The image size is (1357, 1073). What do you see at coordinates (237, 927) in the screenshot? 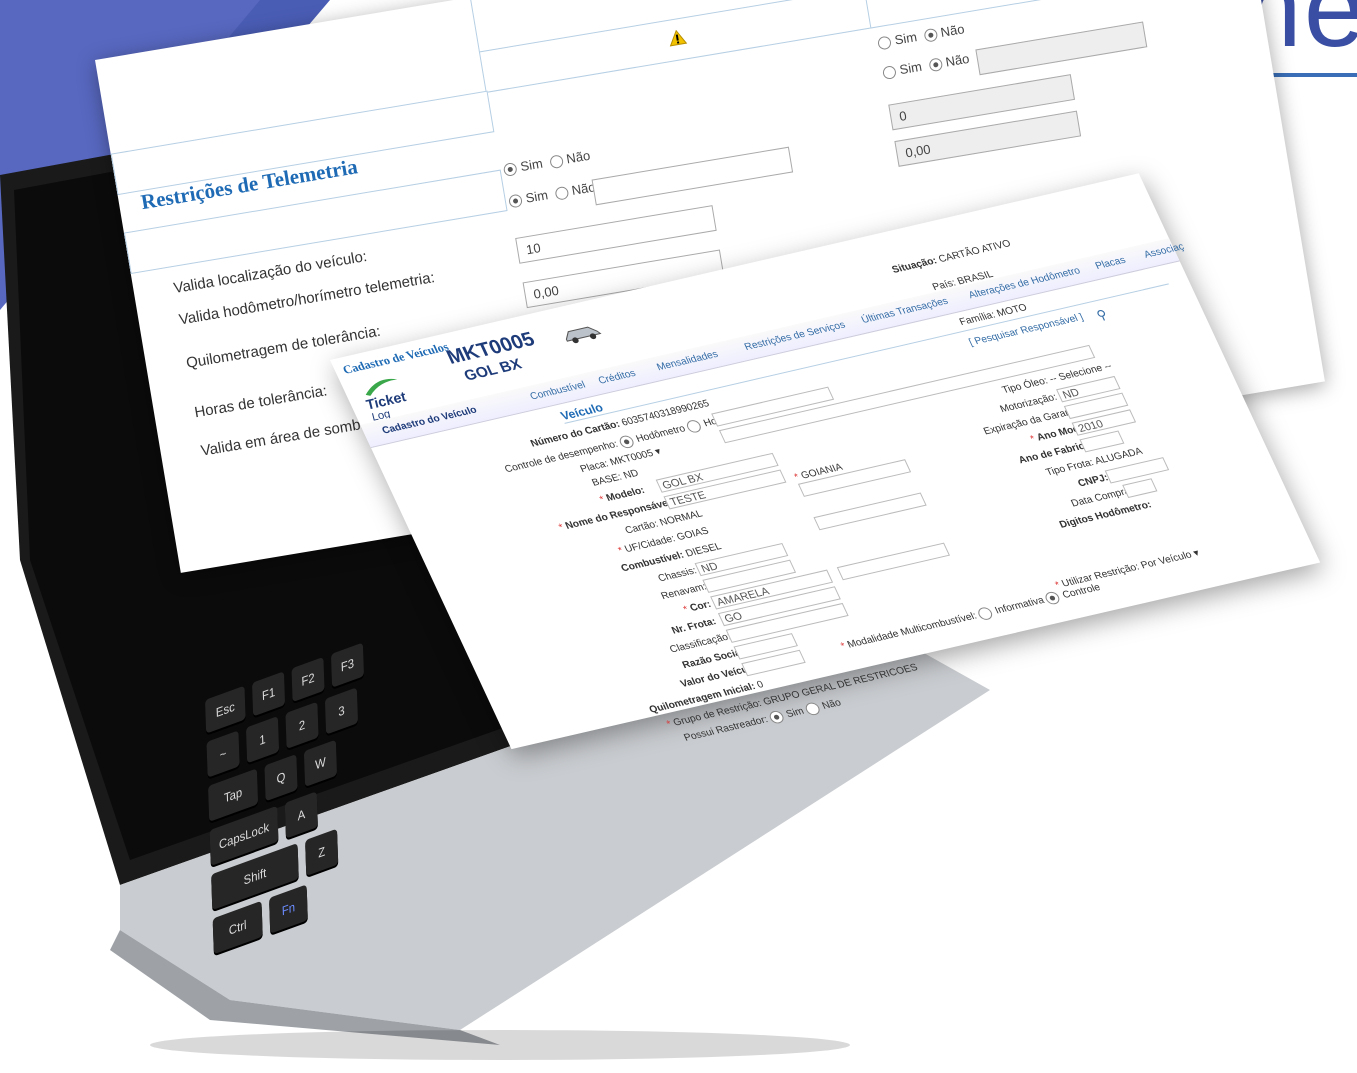
I see `key-ctrl: Ctrl` at bounding box center [237, 927].